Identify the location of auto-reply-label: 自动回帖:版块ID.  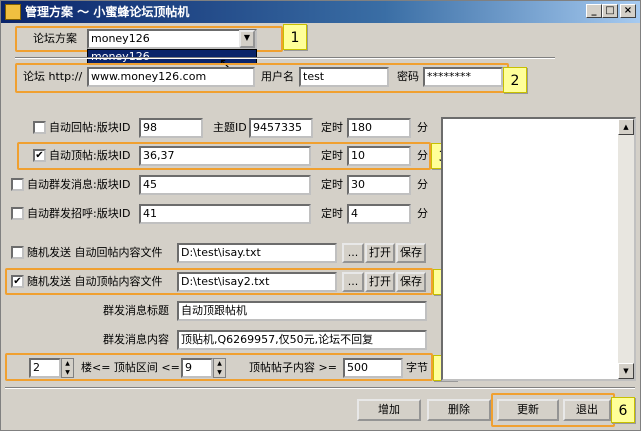
(90, 127).